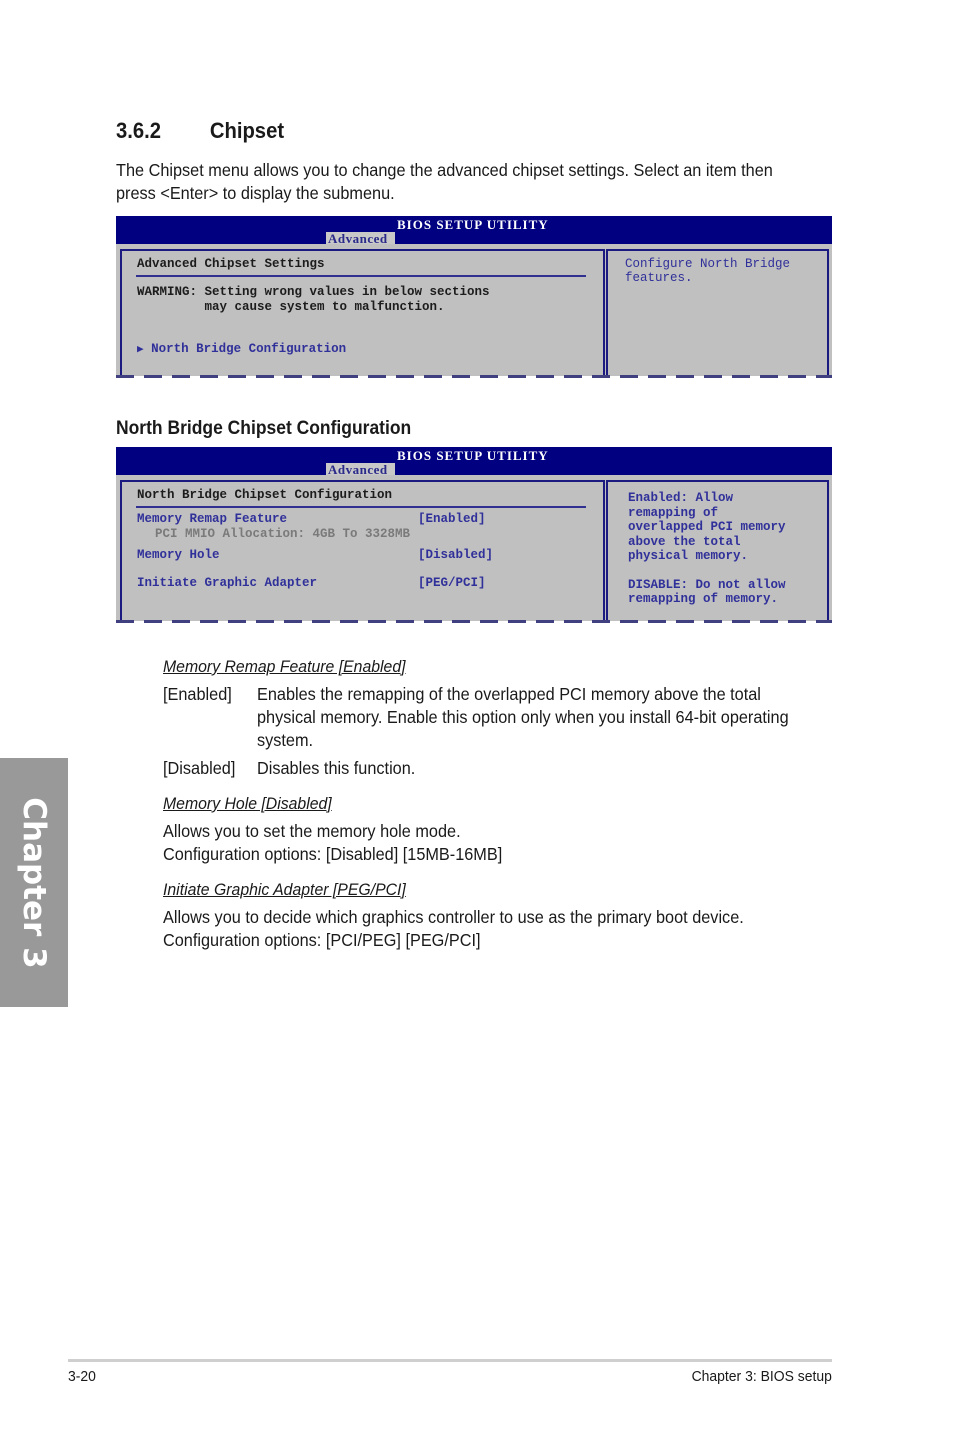  Describe the element at coordinates (231, 264) in the screenshot. I see `bios-panel-heading: Advanced Chipset Settings` at that location.